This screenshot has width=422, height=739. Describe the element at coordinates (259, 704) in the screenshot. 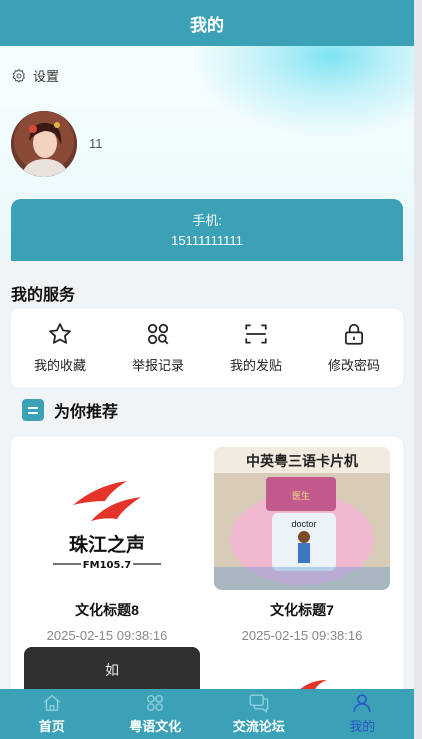

I see `chat-icon` at that location.